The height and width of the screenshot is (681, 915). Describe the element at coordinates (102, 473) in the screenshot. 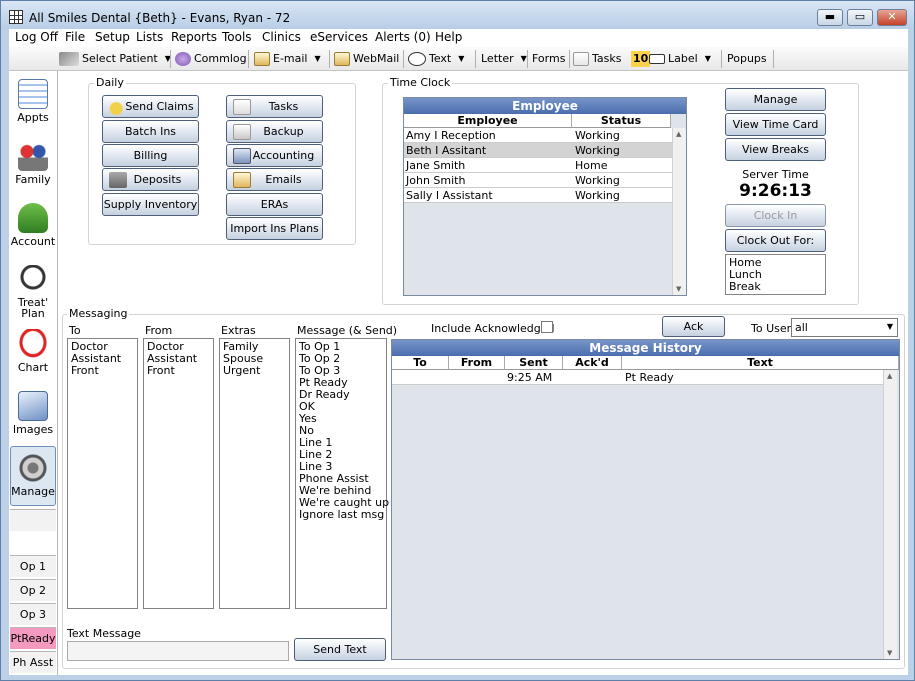

I see `to-list: Doctor Assistant Front` at that location.